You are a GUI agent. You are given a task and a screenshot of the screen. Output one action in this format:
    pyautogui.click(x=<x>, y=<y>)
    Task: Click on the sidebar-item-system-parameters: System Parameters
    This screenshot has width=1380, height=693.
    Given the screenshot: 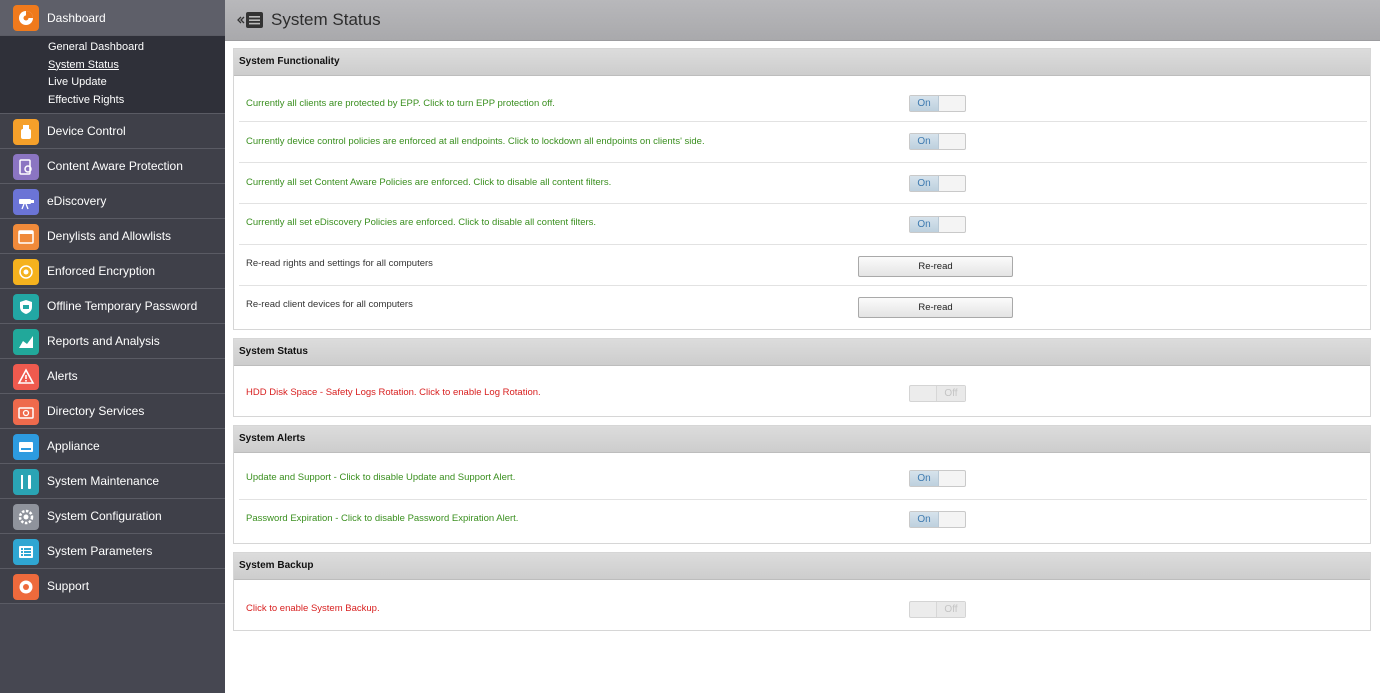 What is the action you would take?
    pyautogui.click(x=112, y=551)
    